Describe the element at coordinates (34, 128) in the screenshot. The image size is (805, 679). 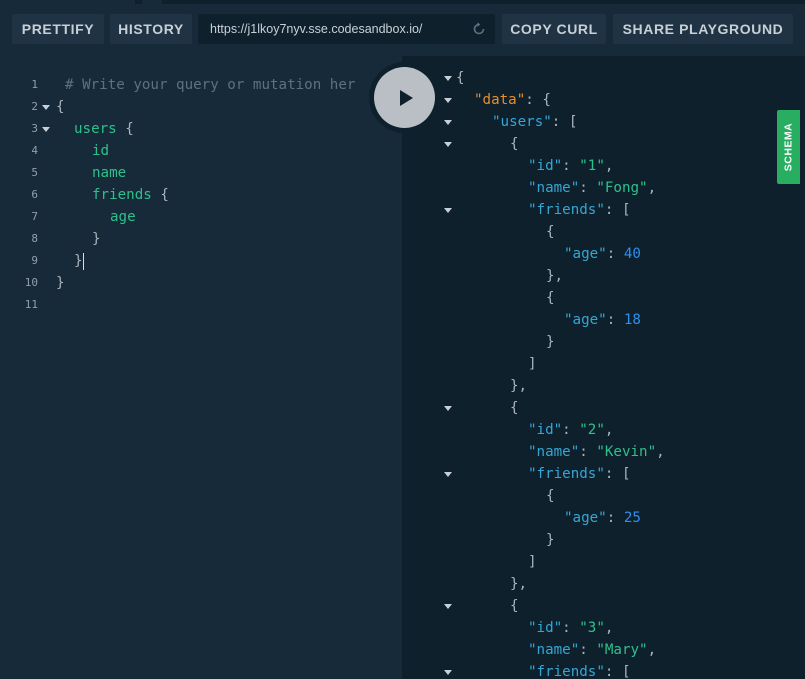
I see `line-number: 3` at that location.